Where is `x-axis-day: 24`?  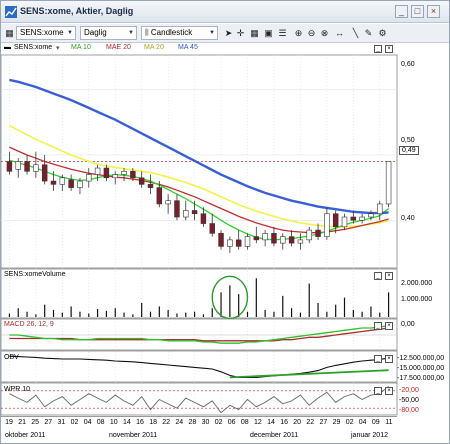 x-axis-day: 24 is located at coordinates (179, 422).